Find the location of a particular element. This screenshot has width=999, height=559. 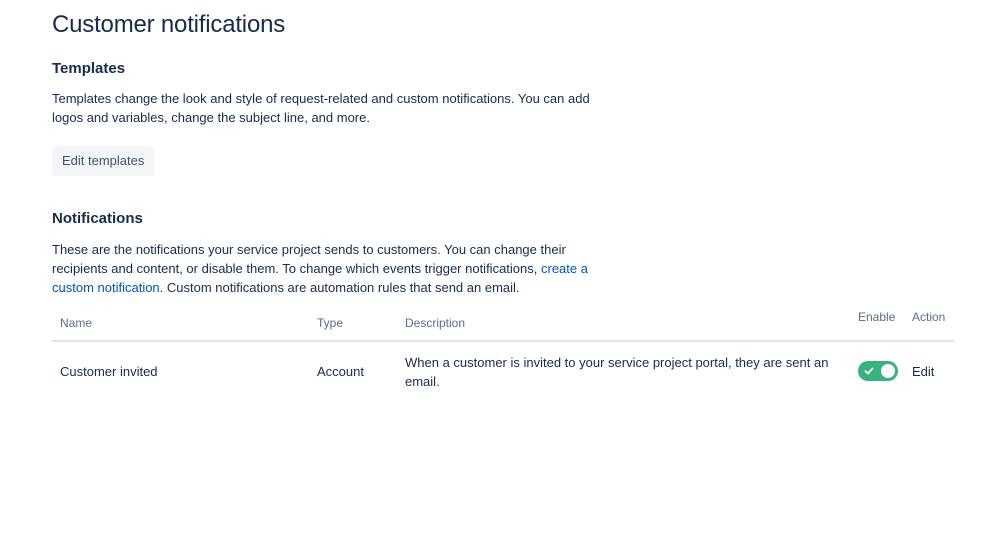

edit-templates-button: Edit templates is located at coordinates (103, 161).